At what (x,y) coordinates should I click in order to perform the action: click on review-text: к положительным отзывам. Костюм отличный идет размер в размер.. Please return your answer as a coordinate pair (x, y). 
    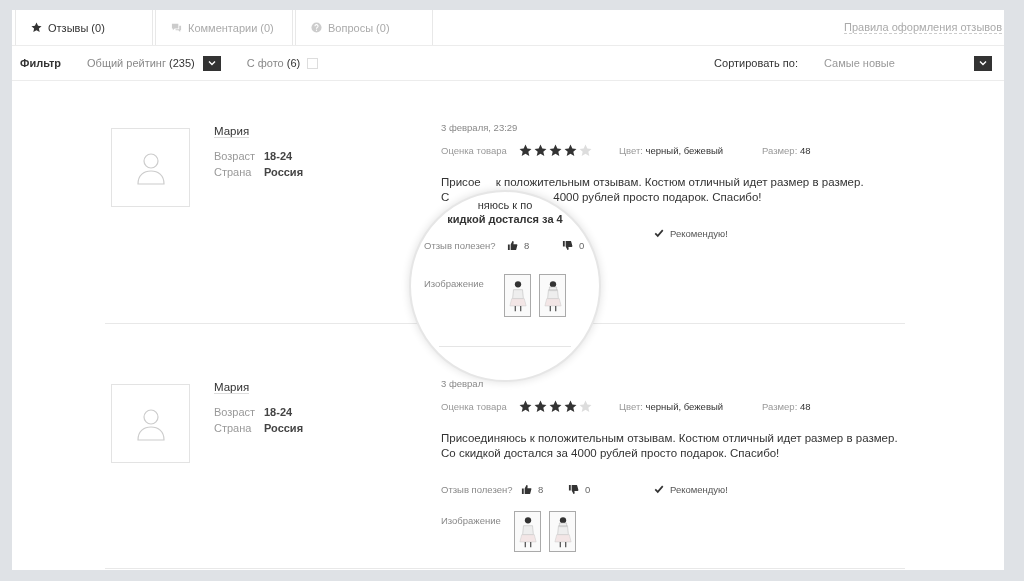
    Looking at the image, I should click on (679, 182).